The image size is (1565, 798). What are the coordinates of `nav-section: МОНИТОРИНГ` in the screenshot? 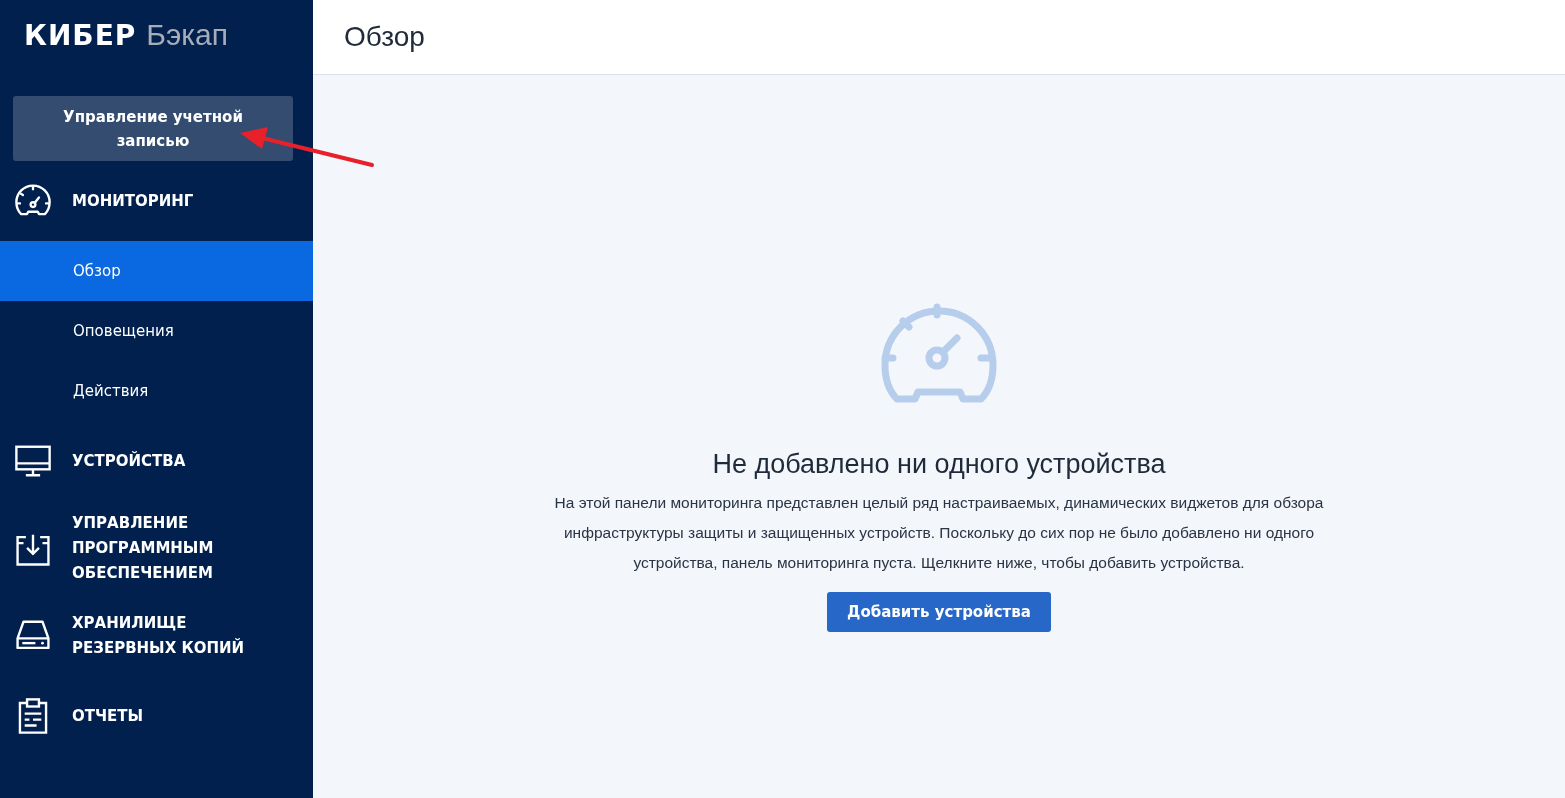 It's located at (148, 201).